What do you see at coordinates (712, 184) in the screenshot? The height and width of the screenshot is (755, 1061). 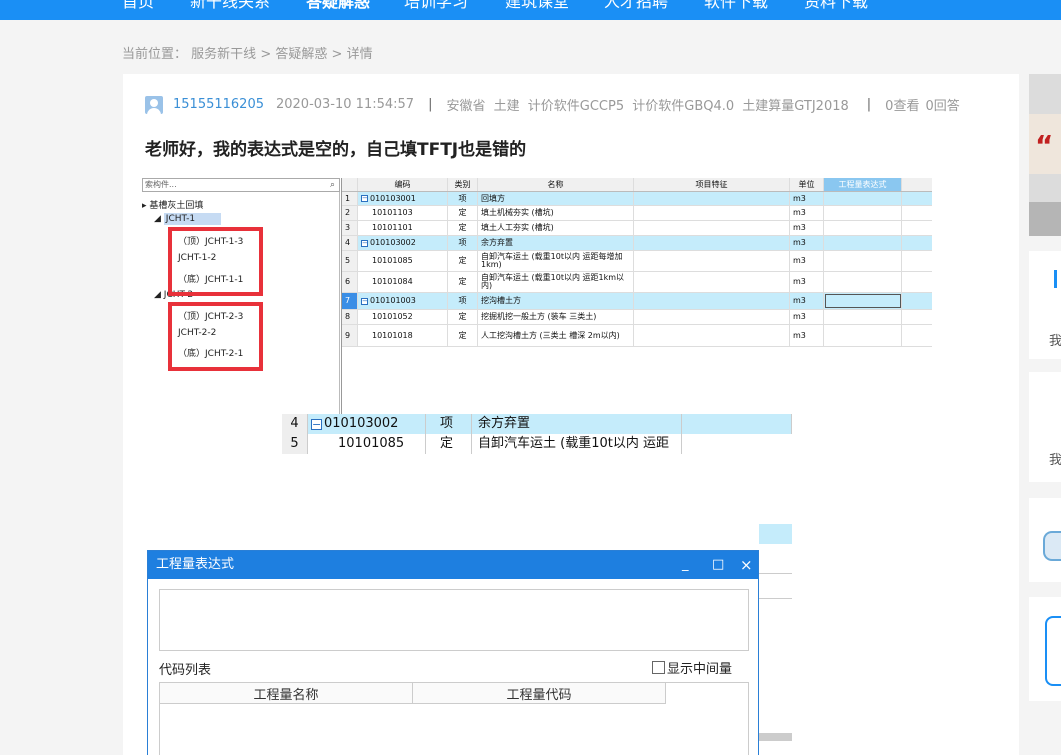 I see `col-feature: 项目特征` at bounding box center [712, 184].